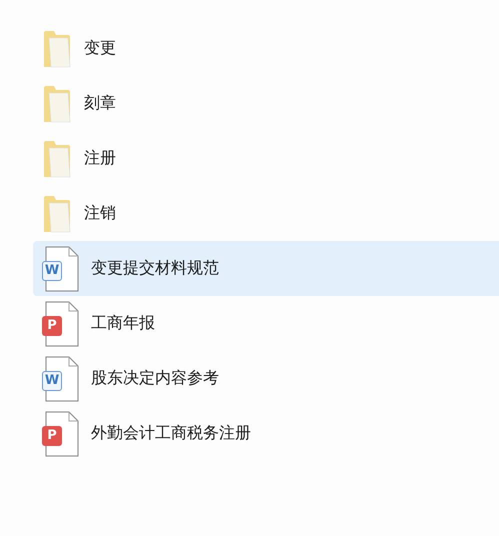 Image resolution: width=499 pixels, height=536 pixels. What do you see at coordinates (100, 213) in the screenshot?
I see `file-name: 注销` at bounding box center [100, 213].